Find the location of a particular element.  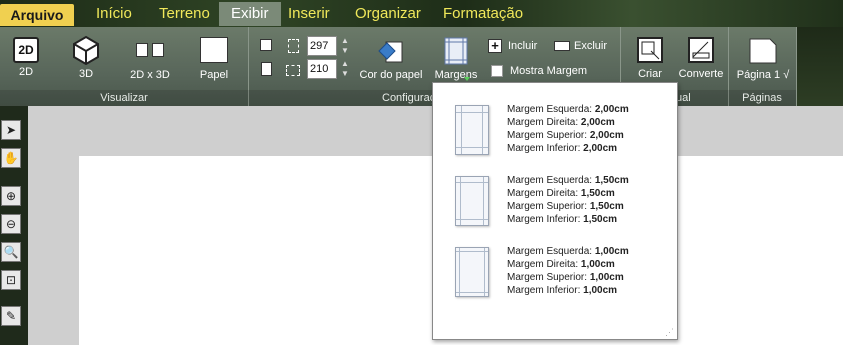

2d-icon: 2D is located at coordinates (26, 50).